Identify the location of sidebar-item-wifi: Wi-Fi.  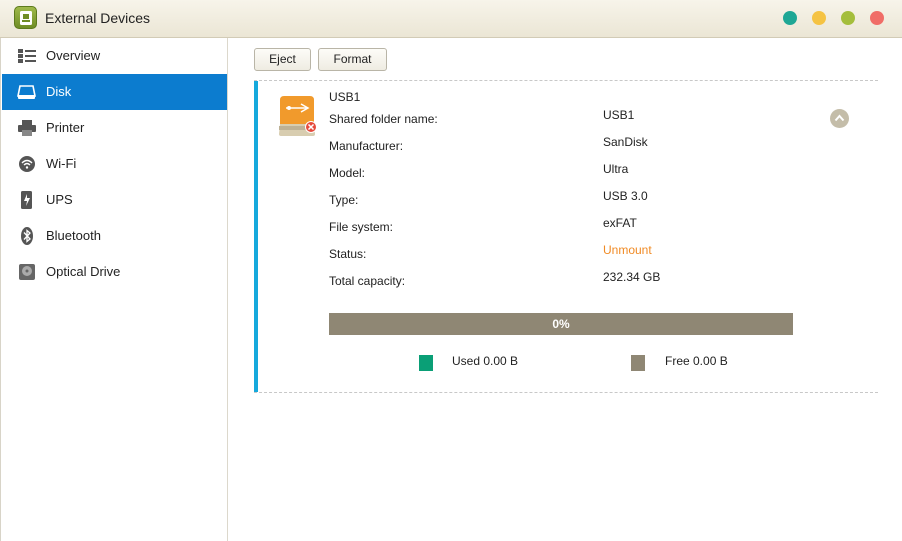
(114, 164).